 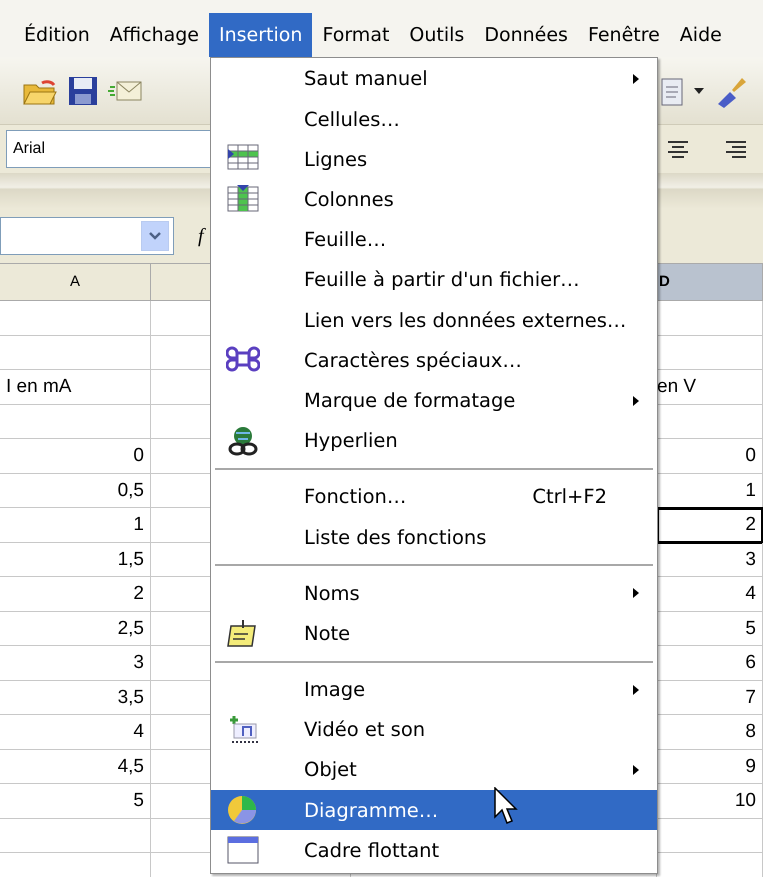 I want to click on font-name-field: Arial, so click(x=108, y=149).